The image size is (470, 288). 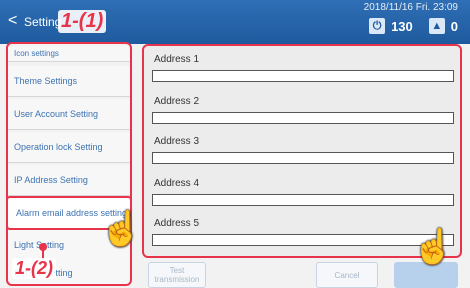 I want to click on address-1-label: Address 1, so click(x=177, y=59).